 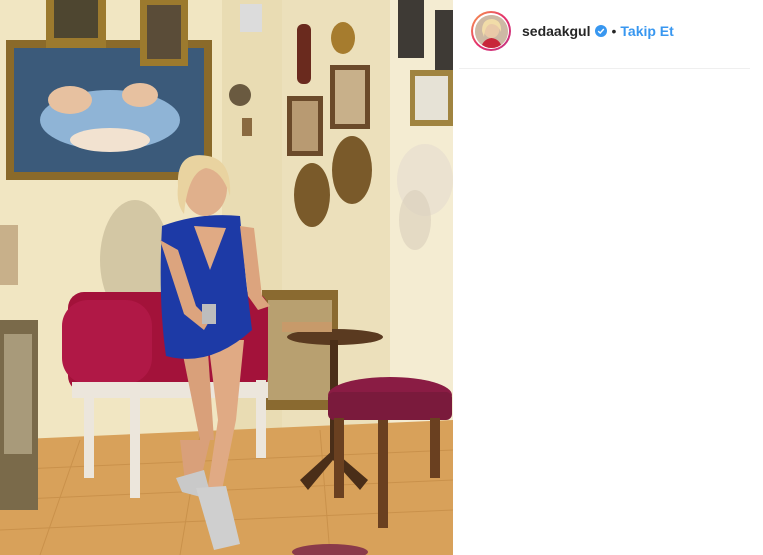 What do you see at coordinates (601, 31) in the screenshot?
I see `verified-badge-icon` at bounding box center [601, 31].